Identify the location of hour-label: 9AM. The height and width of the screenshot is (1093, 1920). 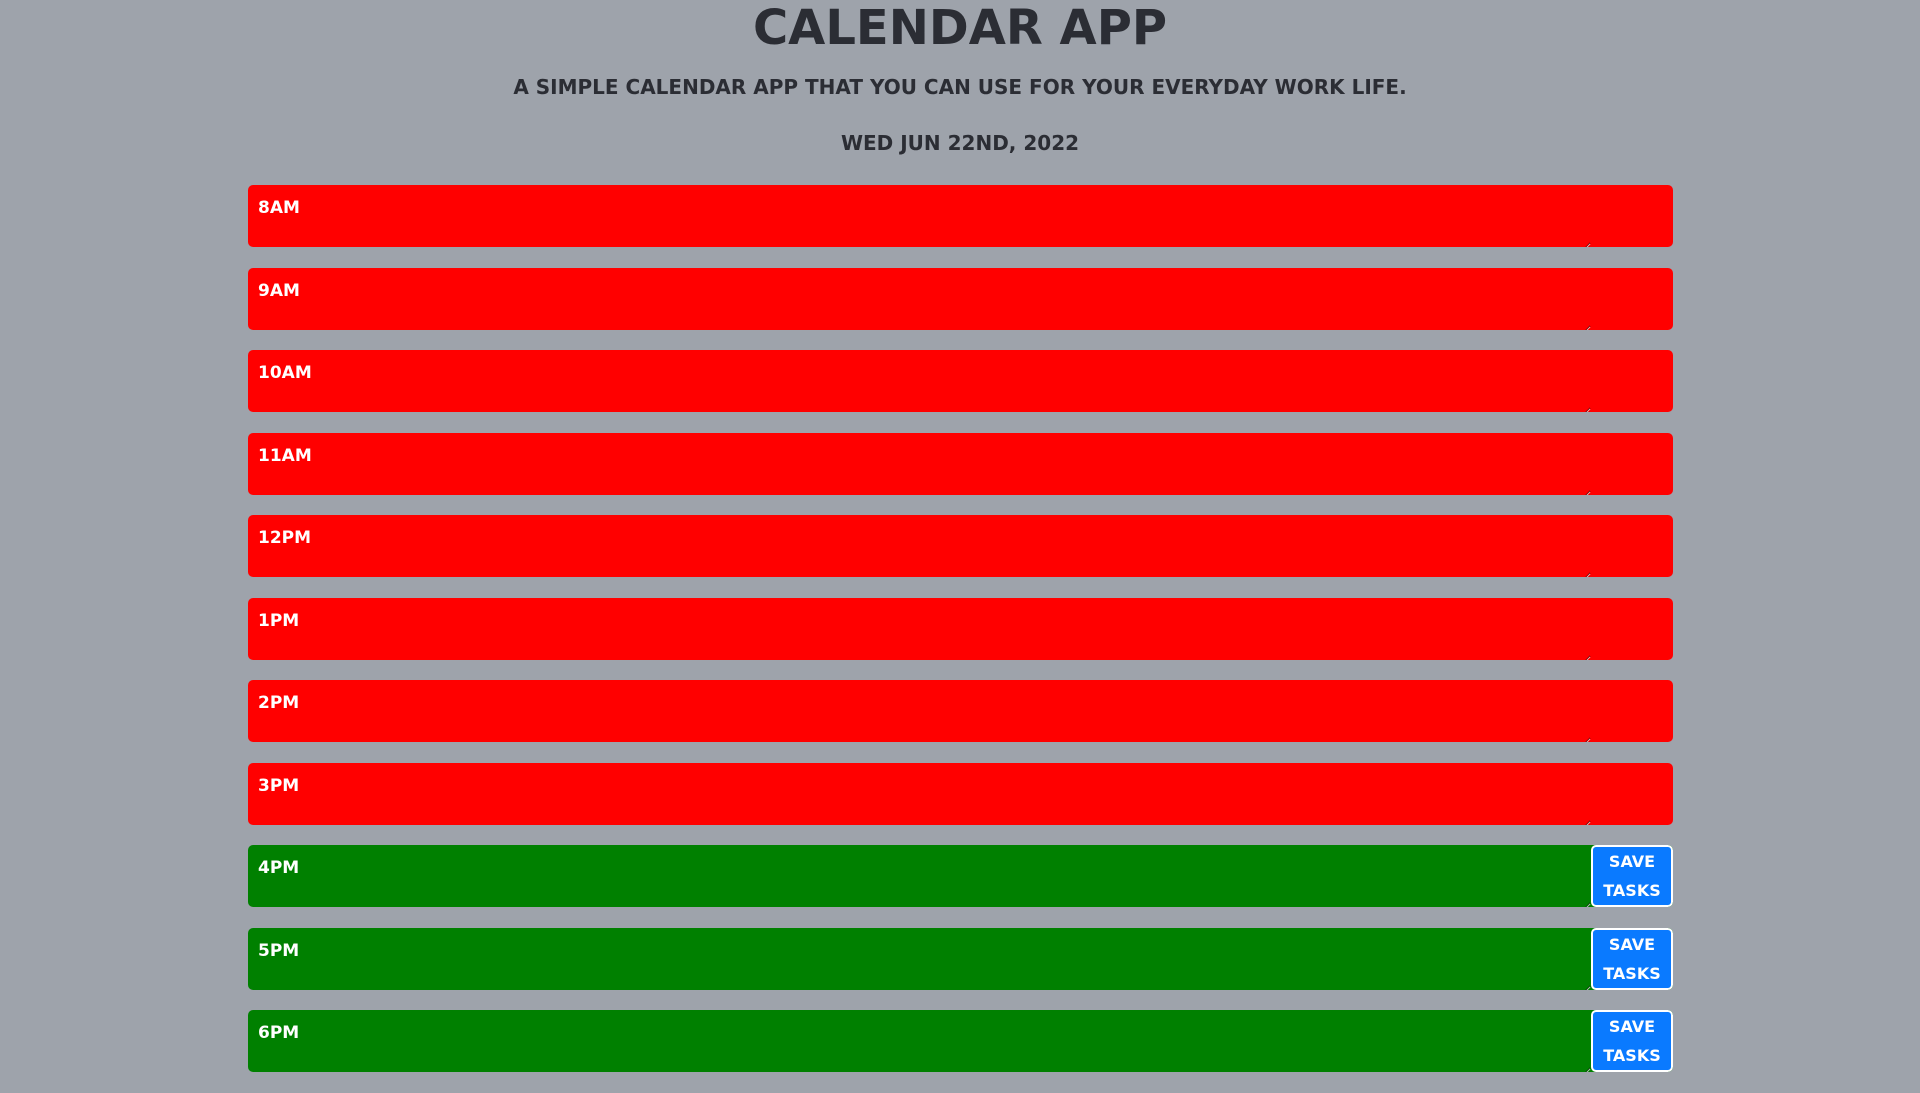
(279, 290).